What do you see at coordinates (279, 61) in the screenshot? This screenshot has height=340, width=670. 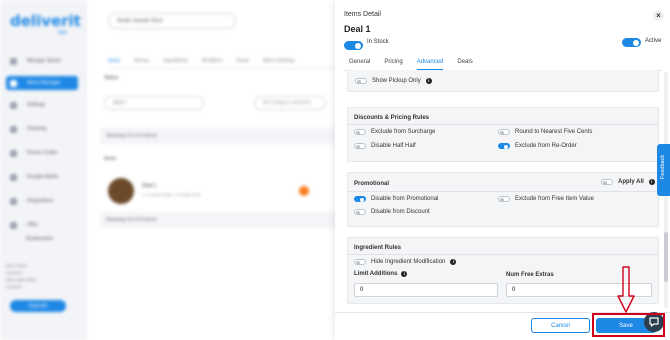 I see `tab-menu-settings: Menu Settings` at bounding box center [279, 61].